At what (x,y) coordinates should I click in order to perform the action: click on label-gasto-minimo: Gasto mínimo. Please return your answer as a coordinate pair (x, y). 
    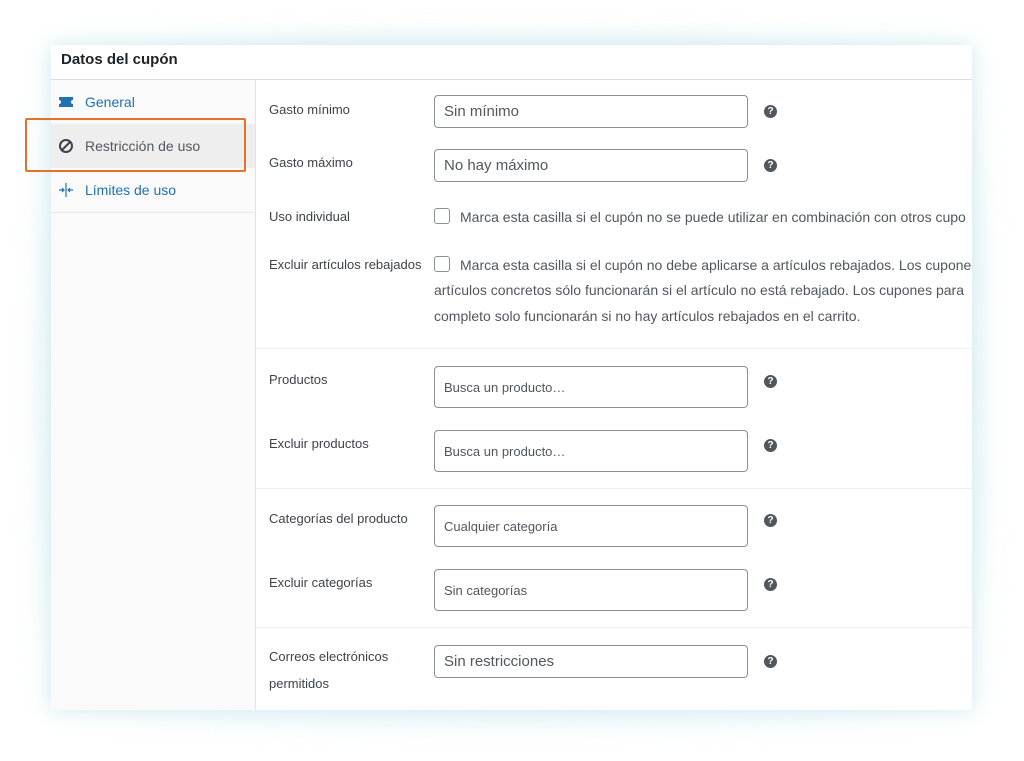
    Looking at the image, I should click on (309, 109).